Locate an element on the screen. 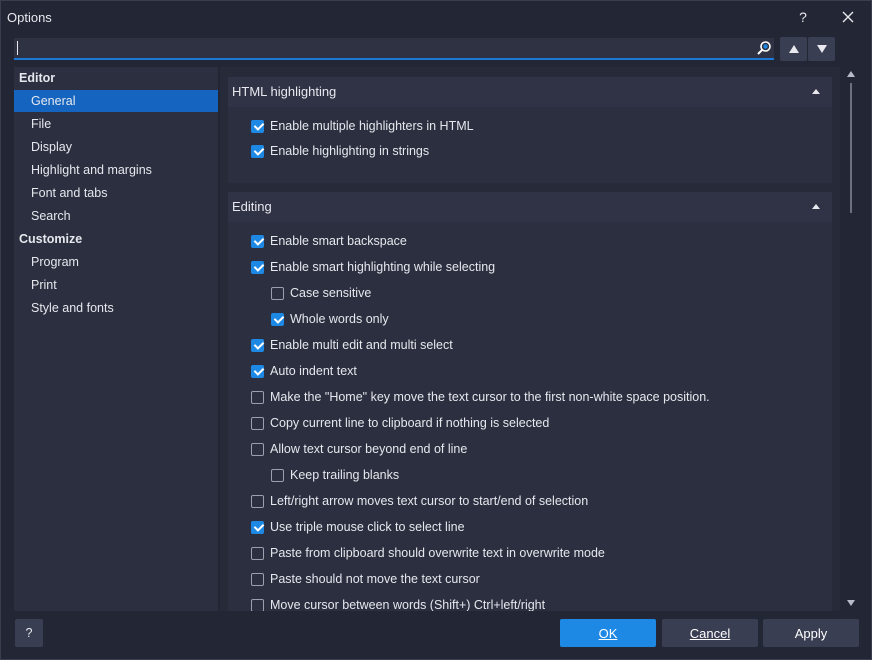 This screenshot has height=660, width=872. sidebar-item-font-and-tabs: Font and tabs is located at coordinates (116, 193).